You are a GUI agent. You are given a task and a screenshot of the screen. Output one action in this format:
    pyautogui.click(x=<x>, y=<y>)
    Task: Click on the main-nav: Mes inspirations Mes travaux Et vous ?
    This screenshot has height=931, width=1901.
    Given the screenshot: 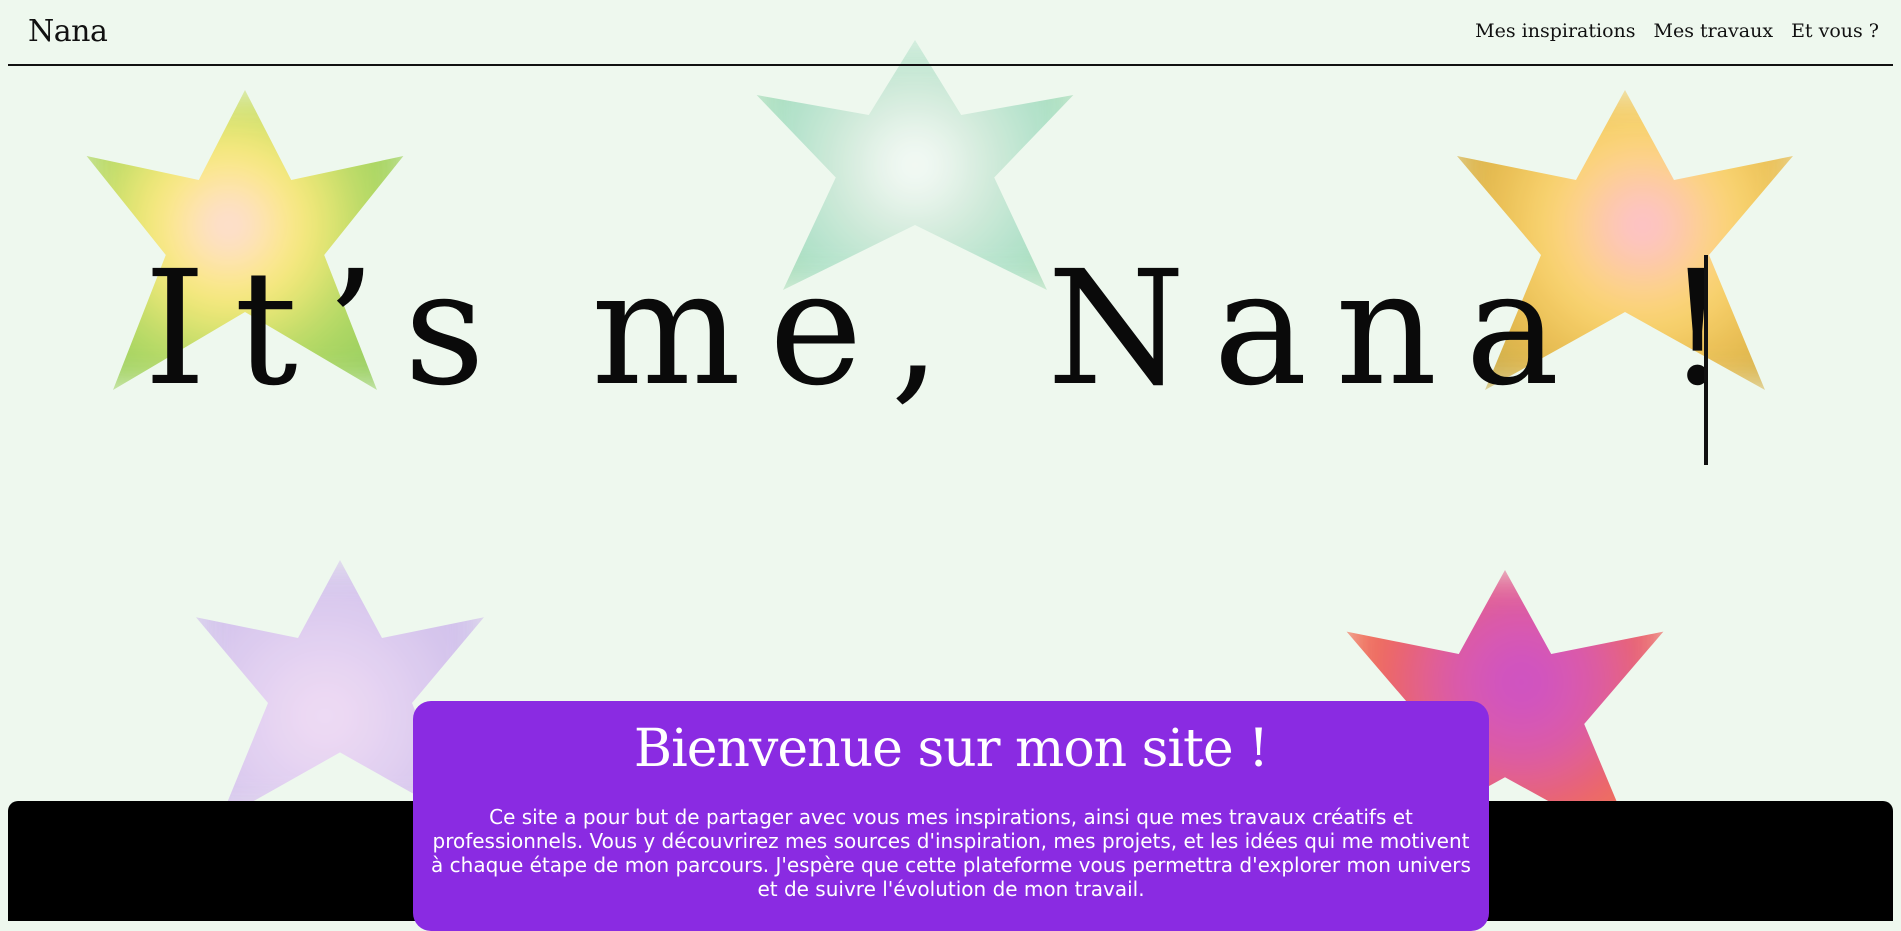 What is the action you would take?
    pyautogui.click(x=1677, y=31)
    